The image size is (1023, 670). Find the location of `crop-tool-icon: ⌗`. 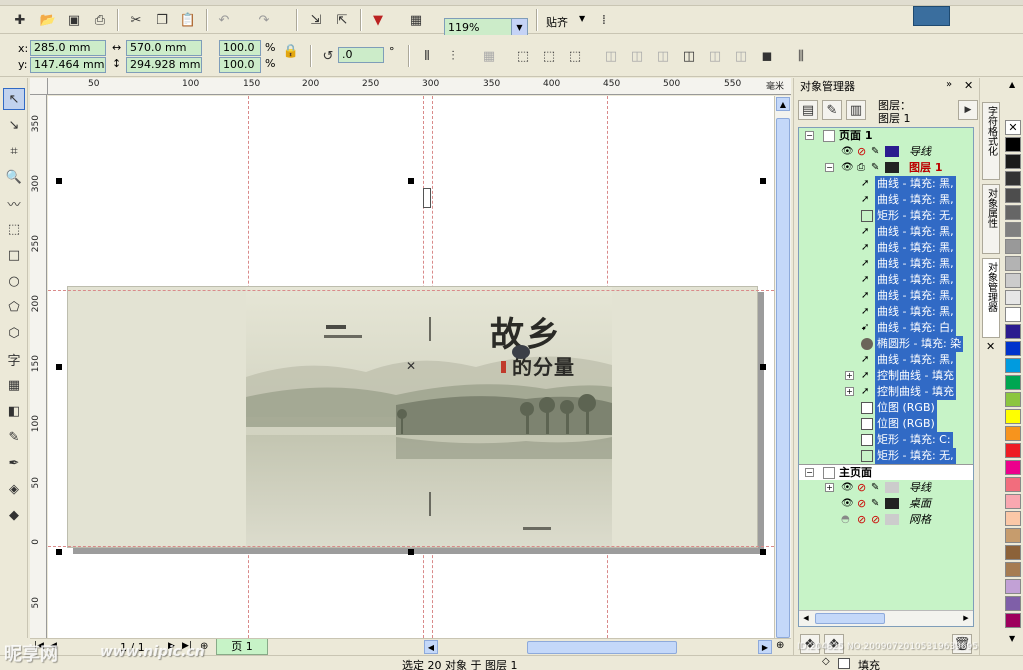

crop-tool-icon: ⌗ is located at coordinates (14, 151).